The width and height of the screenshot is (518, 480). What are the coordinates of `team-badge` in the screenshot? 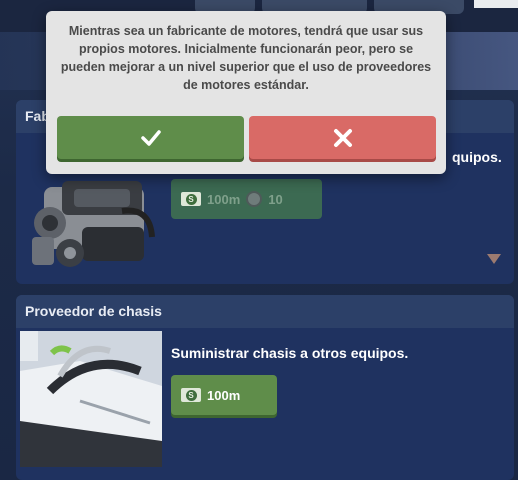 It's located at (496, 4).